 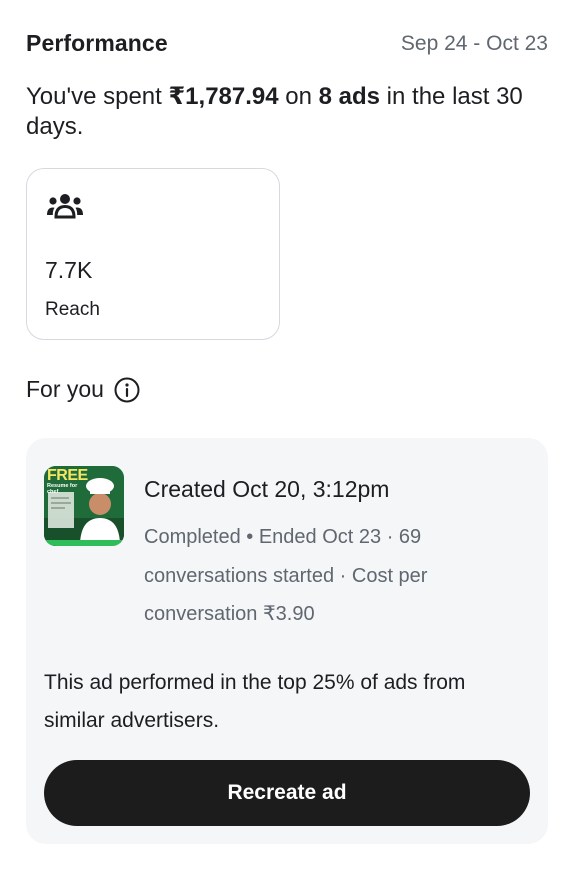 I want to click on info-circle-icon, so click(x=127, y=390).